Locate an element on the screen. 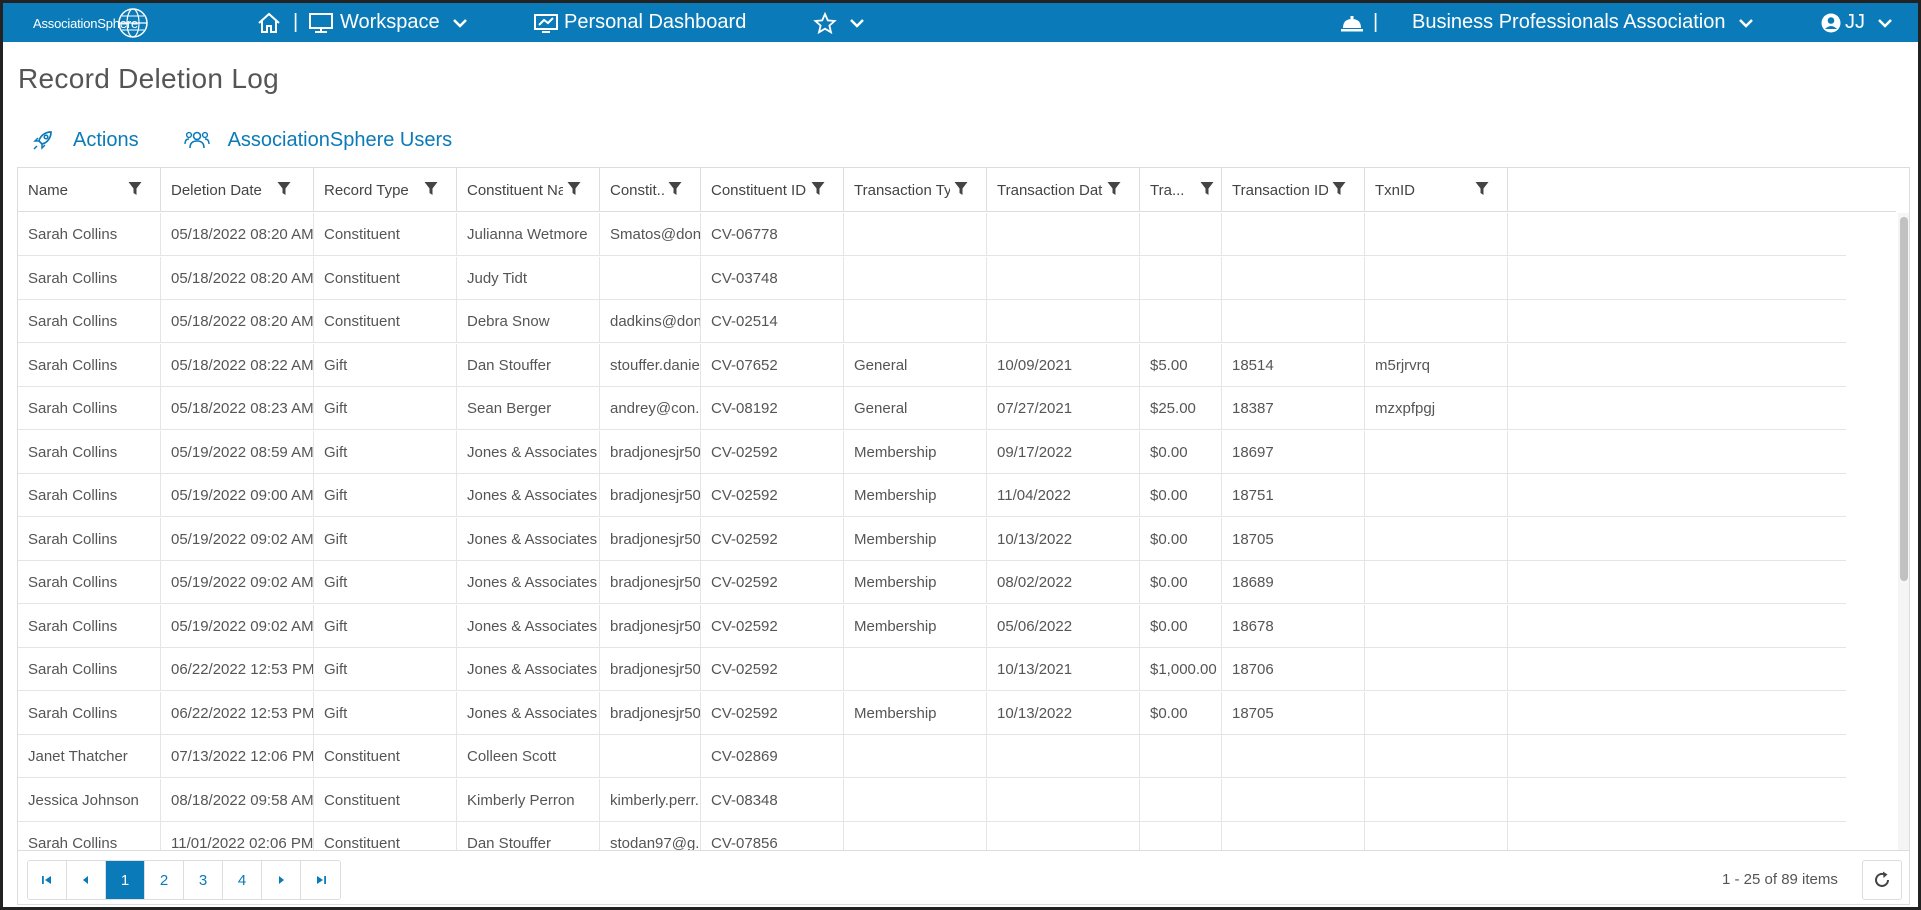 This screenshot has width=1921, height=910. notifications-button is located at coordinates (1352, 22).